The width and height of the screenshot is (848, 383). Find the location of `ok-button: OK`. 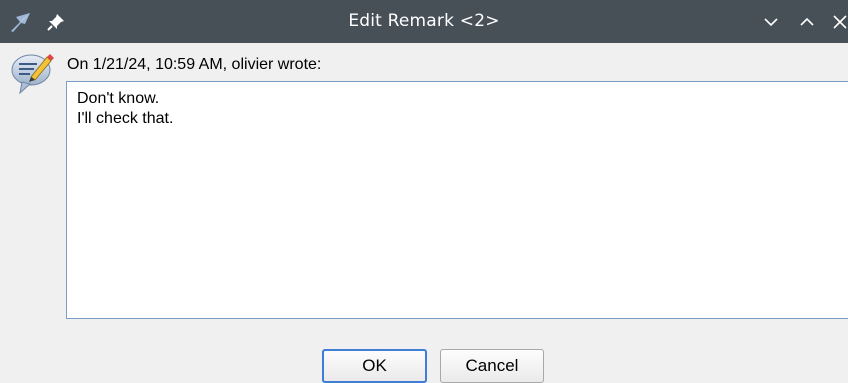

ok-button: OK is located at coordinates (374, 366).